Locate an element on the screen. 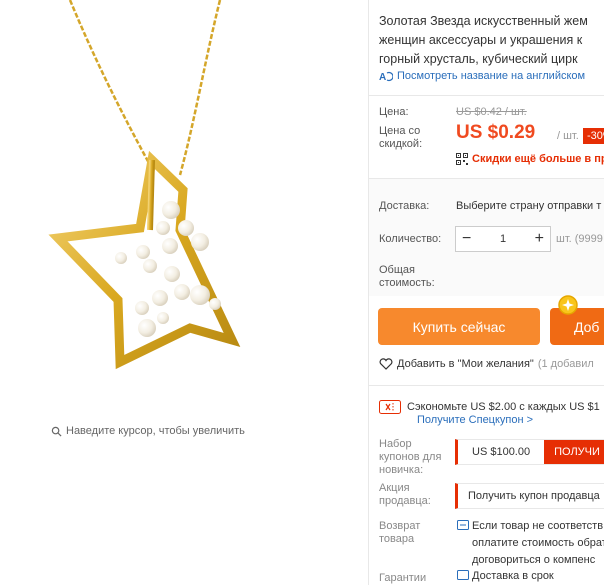  return-label: Возврат товара is located at coordinates (400, 532).